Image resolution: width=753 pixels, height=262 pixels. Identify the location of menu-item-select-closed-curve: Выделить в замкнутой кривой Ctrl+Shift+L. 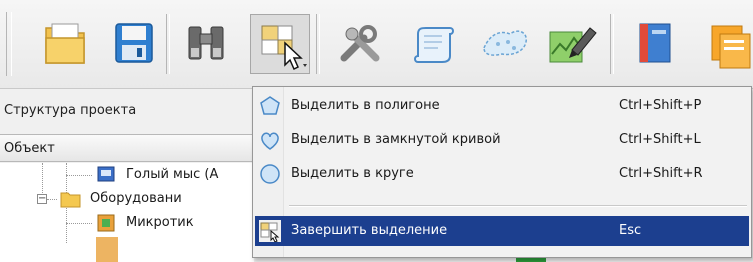
(502, 140).